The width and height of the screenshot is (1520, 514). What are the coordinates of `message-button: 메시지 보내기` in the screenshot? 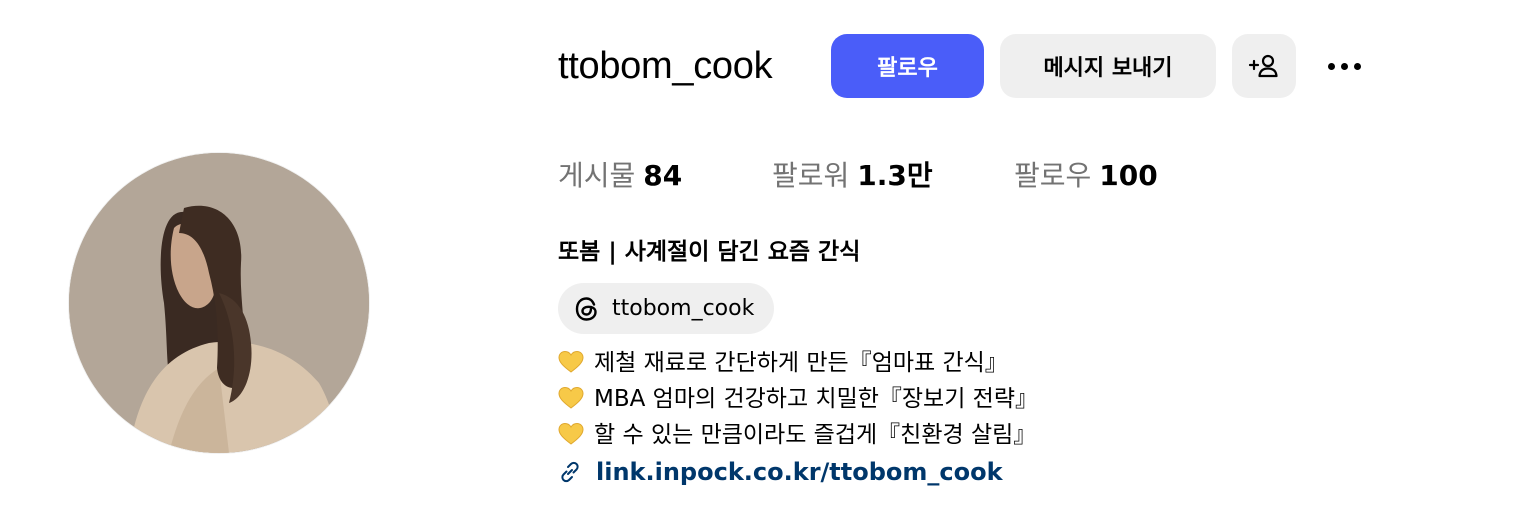 It's located at (1108, 66).